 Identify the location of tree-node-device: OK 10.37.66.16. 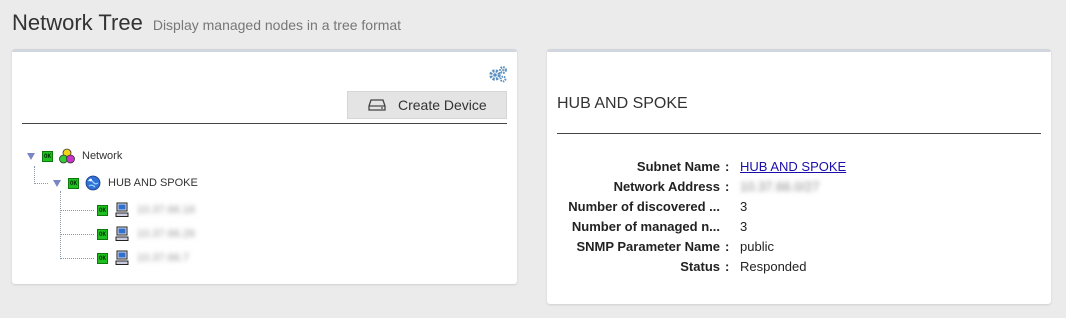
(146, 210).